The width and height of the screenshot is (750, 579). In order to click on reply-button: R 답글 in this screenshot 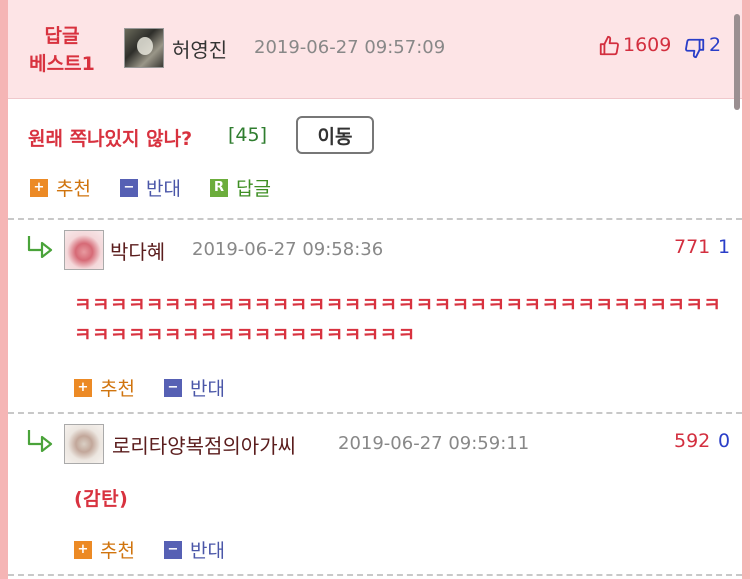, I will do `click(240, 187)`.